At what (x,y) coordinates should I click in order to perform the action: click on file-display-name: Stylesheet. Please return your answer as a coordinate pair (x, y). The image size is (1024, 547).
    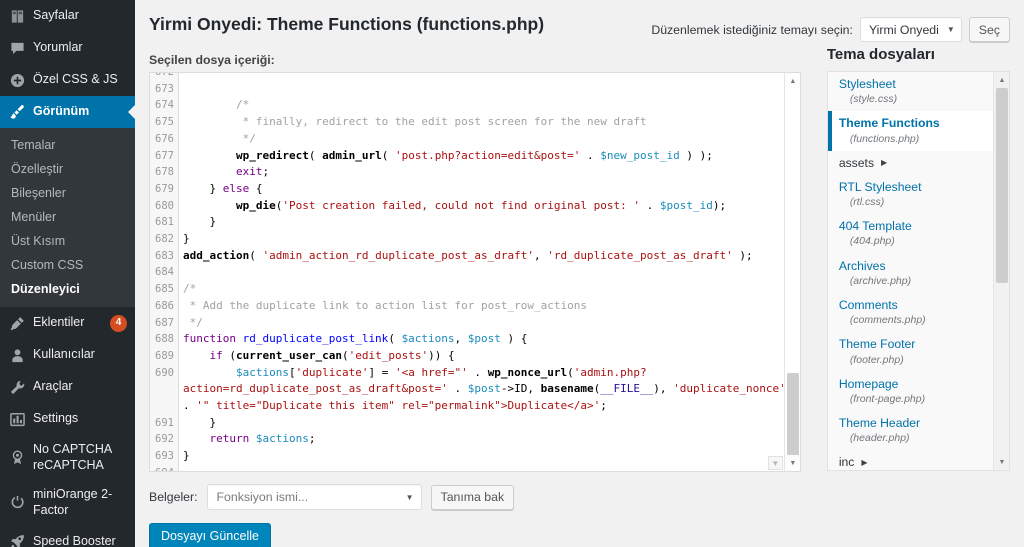
    Looking at the image, I should click on (867, 84).